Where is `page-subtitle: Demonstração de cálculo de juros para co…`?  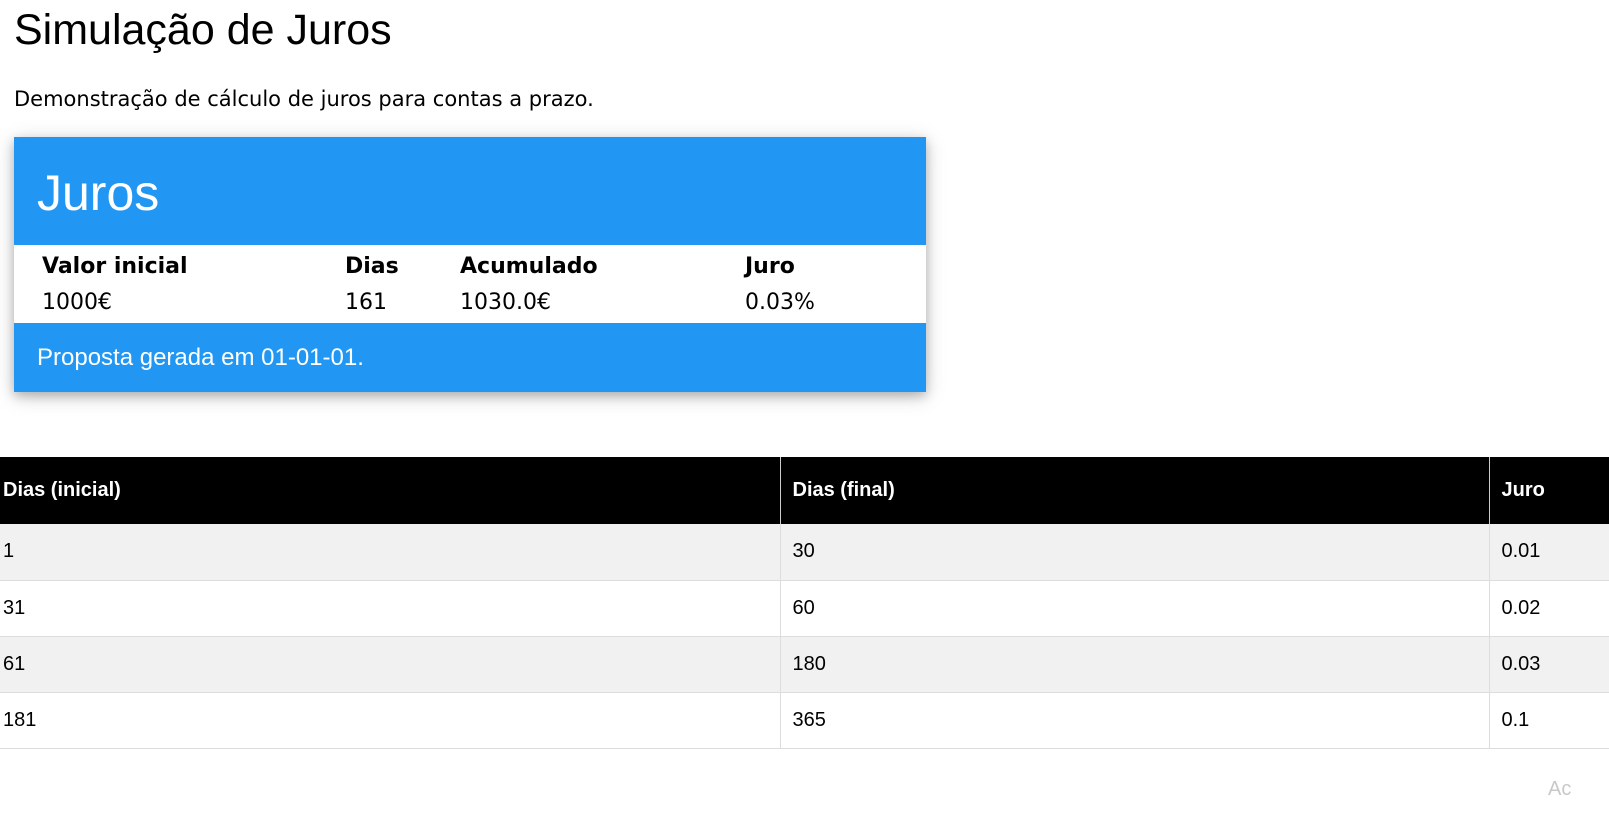 page-subtitle: Demonstração de cálculo de juros para co… is located at coordinates (304, 99).